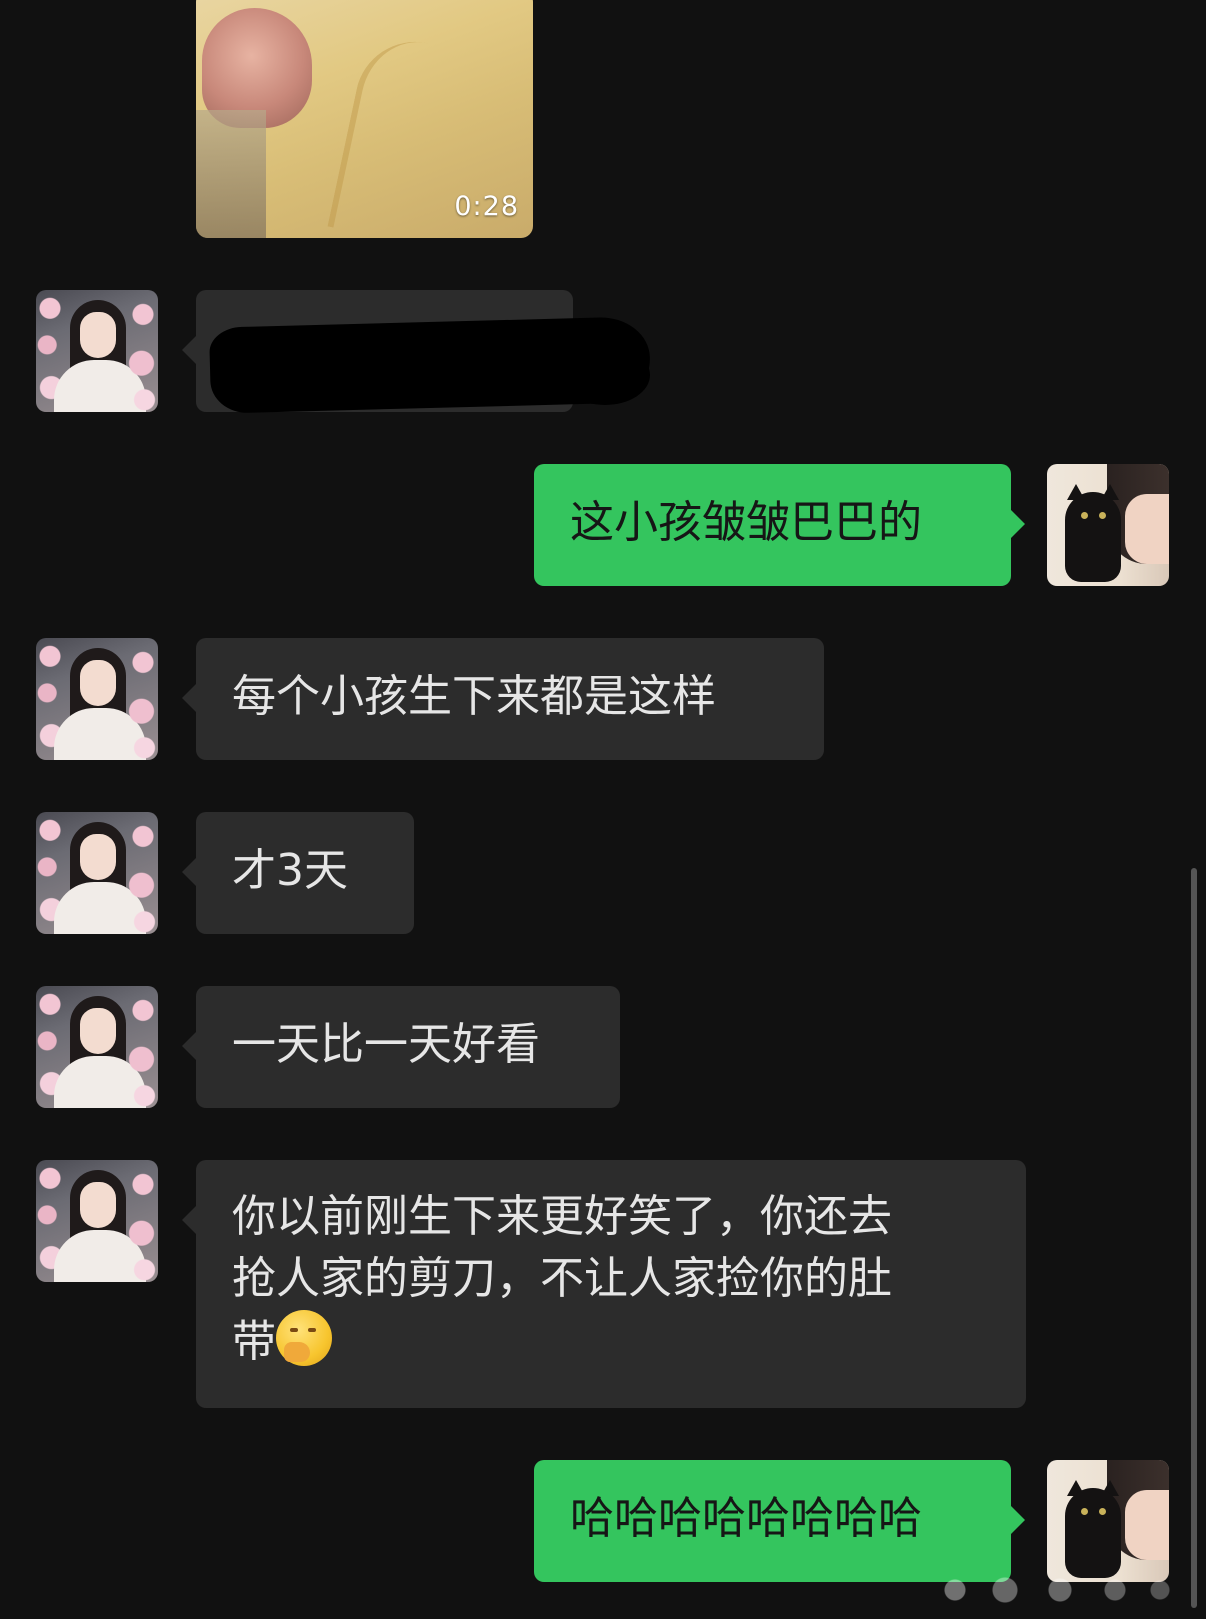  I want to click on message-bubble-incoming: 才3天, so click(298, 873).